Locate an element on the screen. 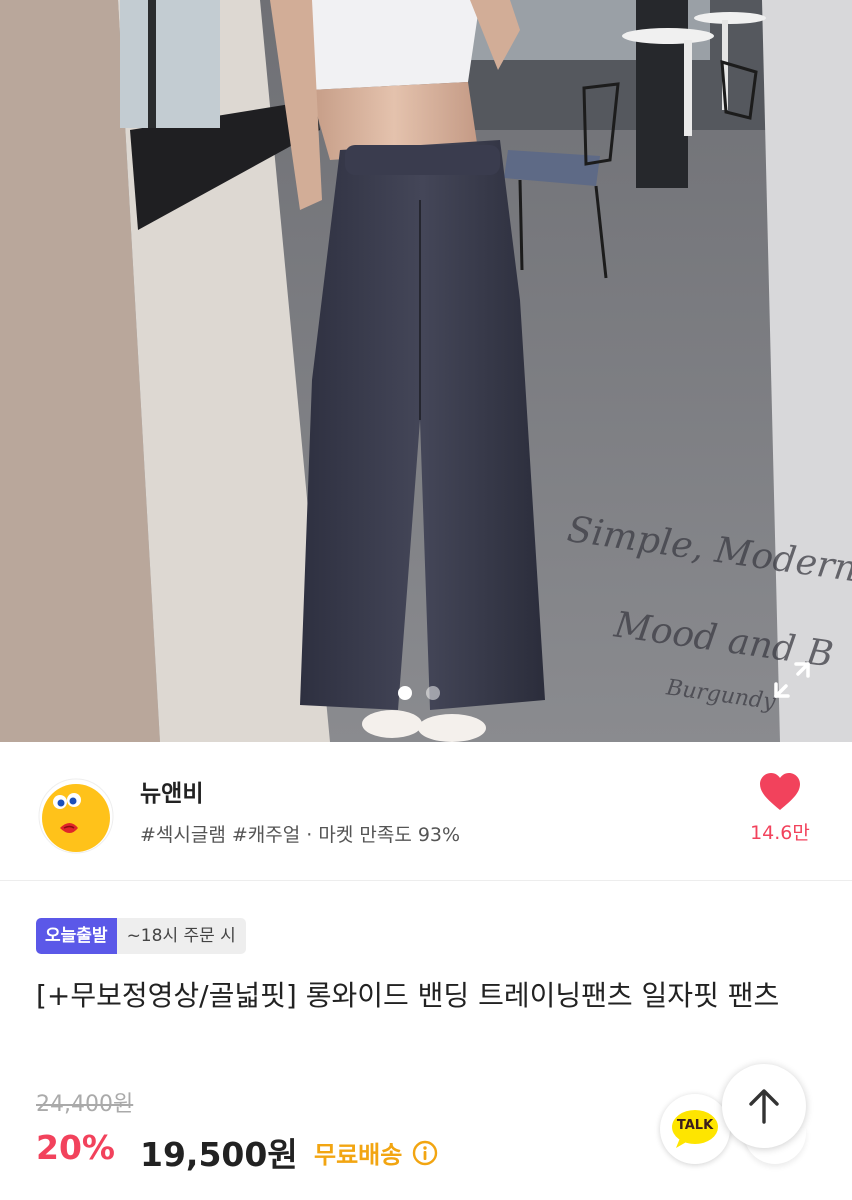  arrow-up-icon is located at coordinates (764, 1106).